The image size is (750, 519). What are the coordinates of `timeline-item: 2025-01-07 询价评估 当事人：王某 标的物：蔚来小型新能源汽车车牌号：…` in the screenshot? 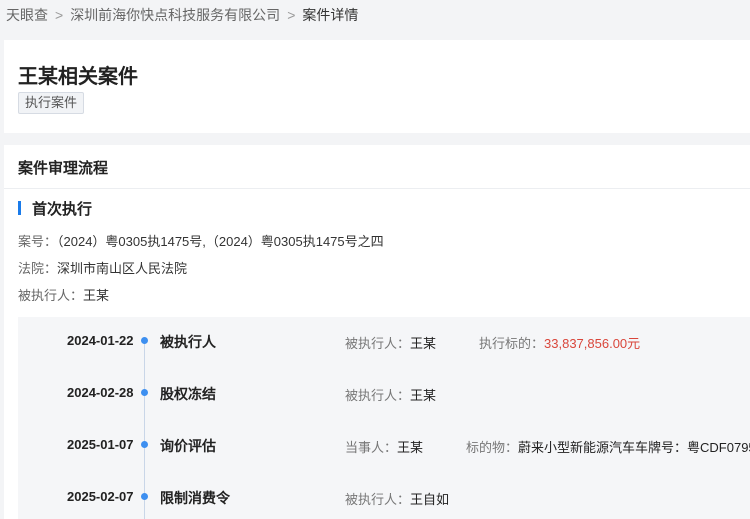 It's located at (384, 445).